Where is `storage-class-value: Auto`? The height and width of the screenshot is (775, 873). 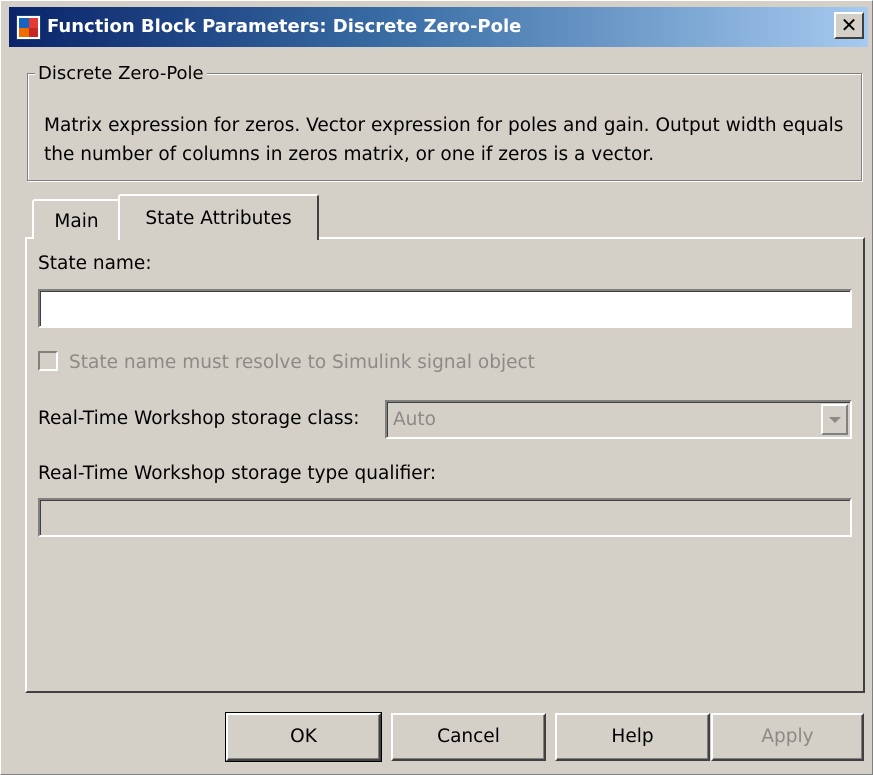 storage-class-value: Auto is located at coordinates (414, 419).